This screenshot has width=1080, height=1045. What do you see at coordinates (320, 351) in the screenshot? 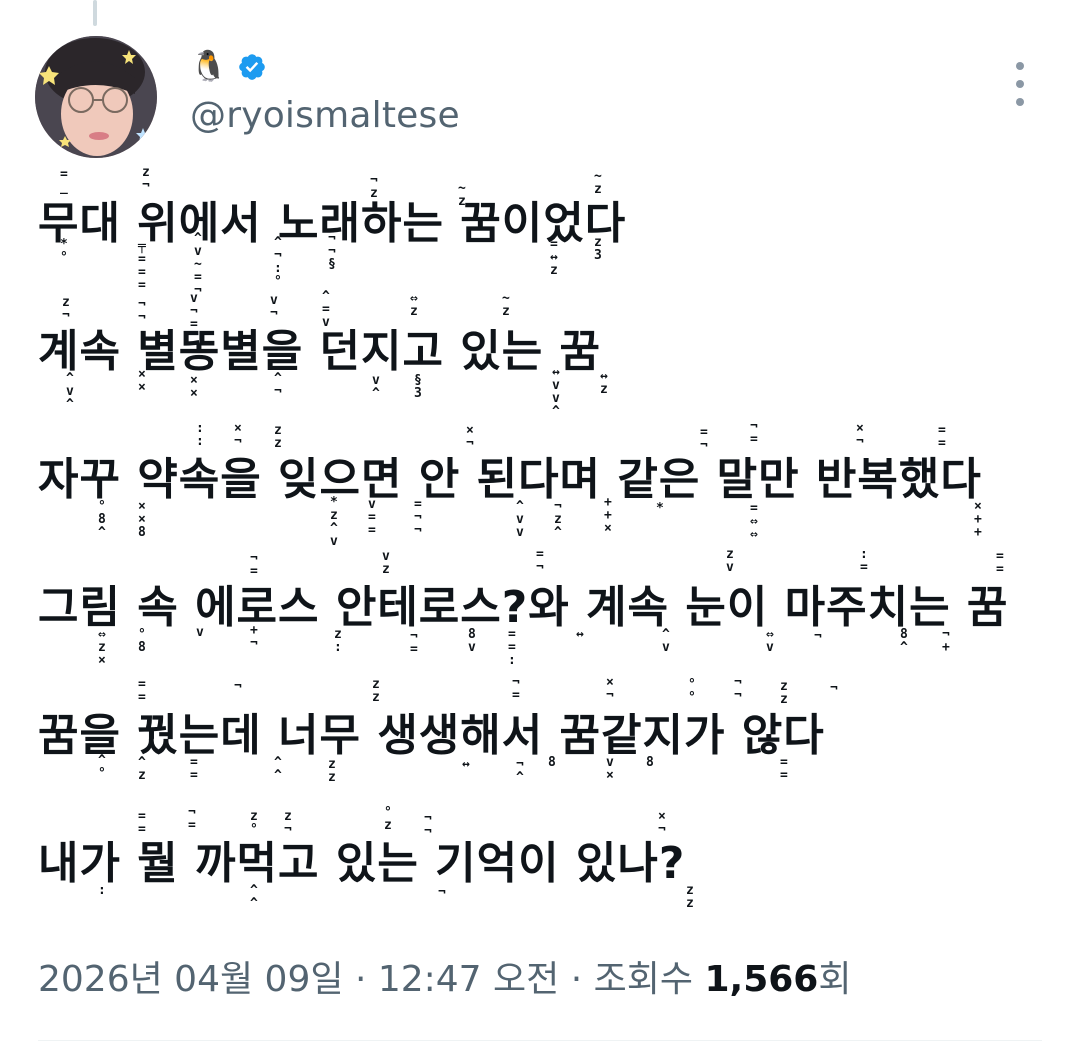
I see `tweet-line-text: 계속 별똥별을 던지고 있는 꿈` at bounding box center [320, 351].